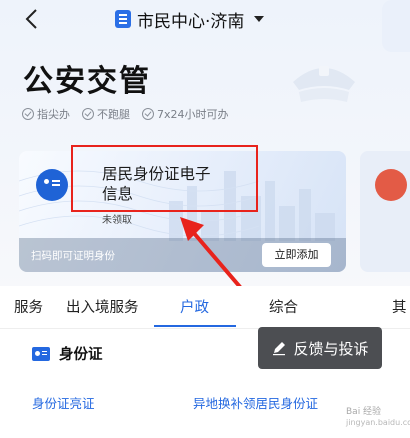 This screenshot has height=438, width=410. What do you see at coordinates (182, 255) in the screenshot?
I see `card-footer: 扫码即可证明身份 立即添加` at bounding box center [182, 255].